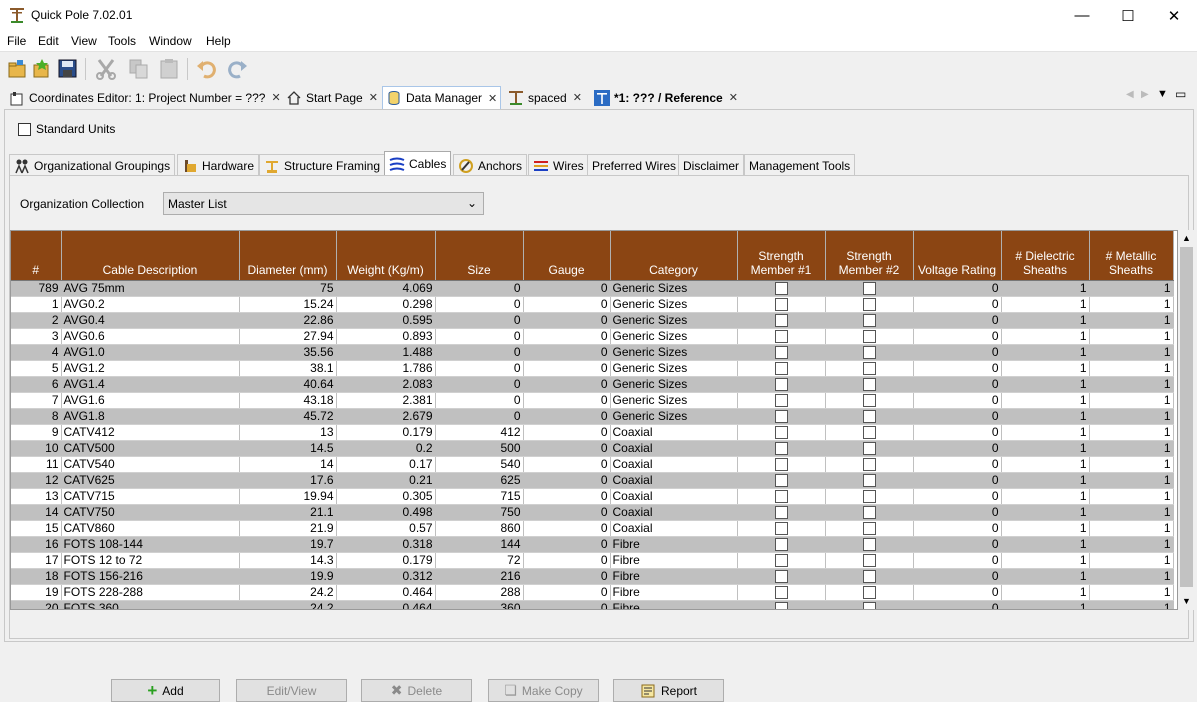 This screenshot has width=1197, height=702. Describe the element at coordinates (592, 592) in the screenshot. I see `table-row: 19 FOTS 228-288 24.2 0.464 288 0 Fibre 0 1 1` at that location.